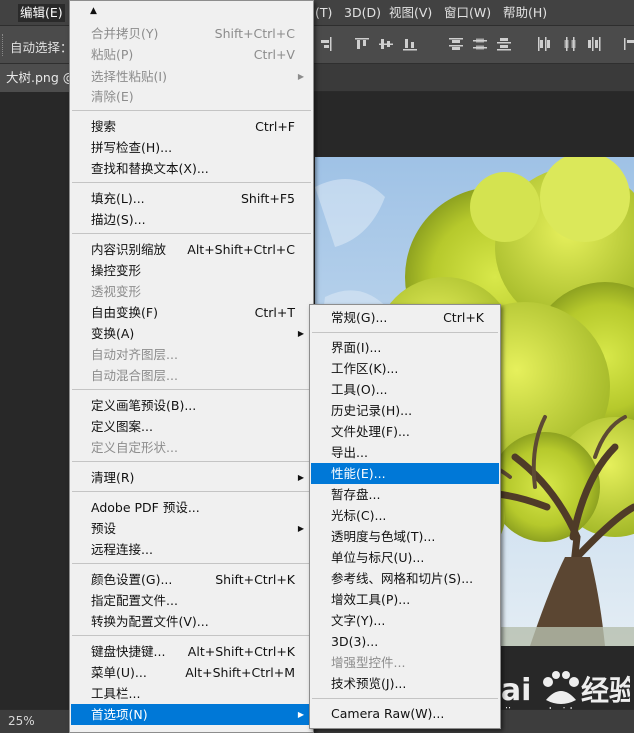  Describe the element at coordinates (191, 198) in the screenshot. I see `menu-item-fill: 填充(L)... Shift+F5` at that location.